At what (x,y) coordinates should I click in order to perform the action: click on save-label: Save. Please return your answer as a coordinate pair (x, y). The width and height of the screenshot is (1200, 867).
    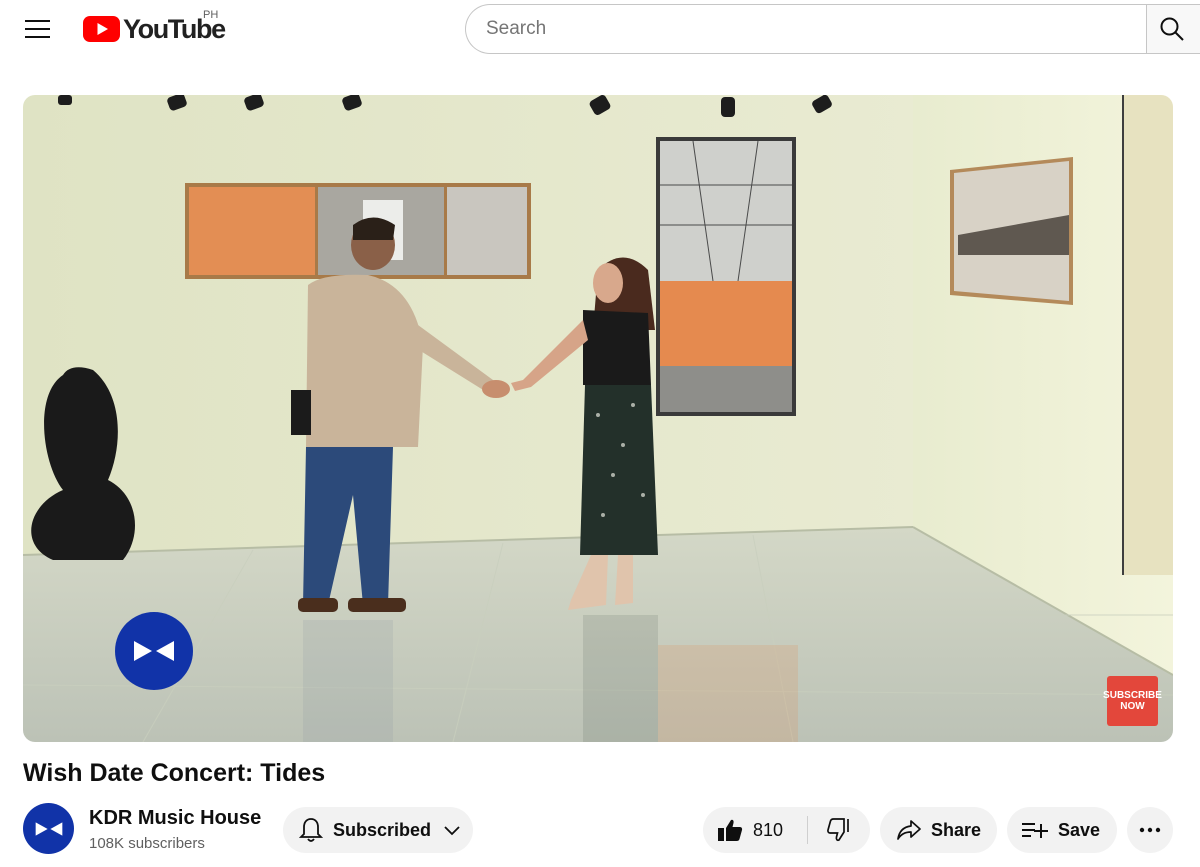
    Looking at the image, I should click on (1079, 829).